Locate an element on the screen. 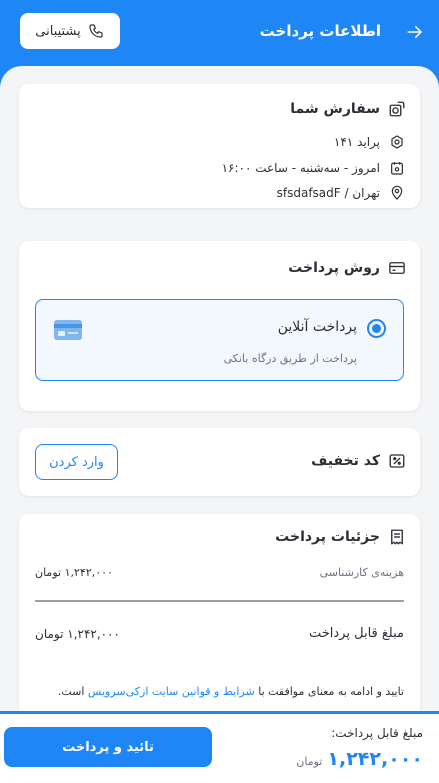  order-header: سفارش شما is located at coordinates (348, 109).